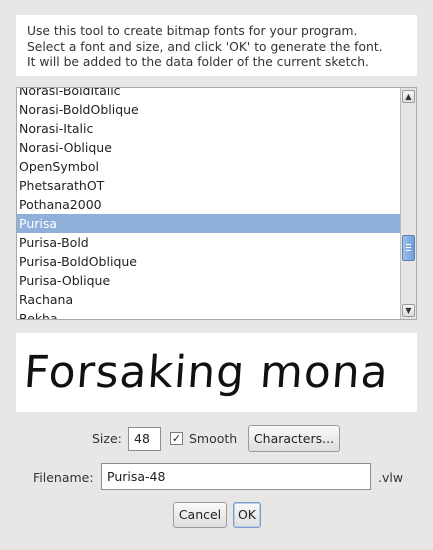  I want to click on scroll-up-arrow-icon: ▲, so click(408, 96).